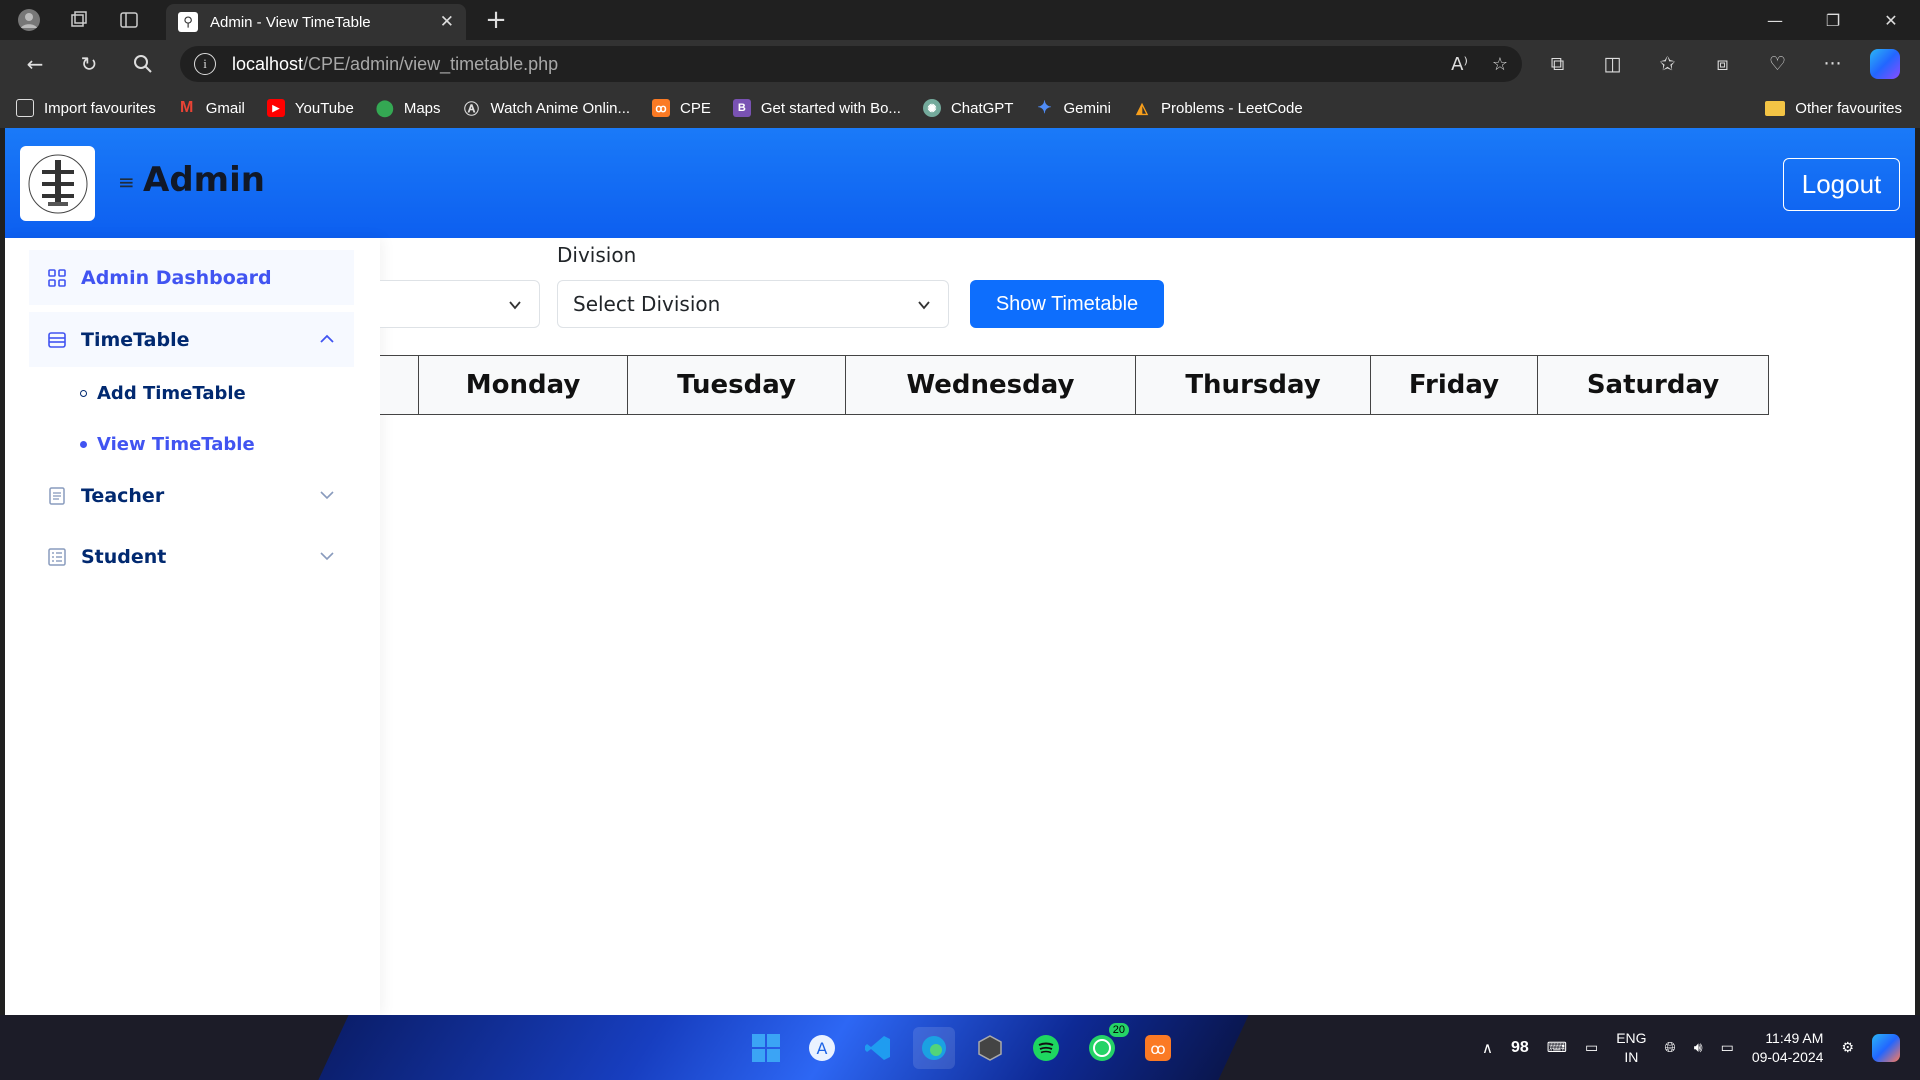  I want to click on division-select: Select Division, so click(753, 304).